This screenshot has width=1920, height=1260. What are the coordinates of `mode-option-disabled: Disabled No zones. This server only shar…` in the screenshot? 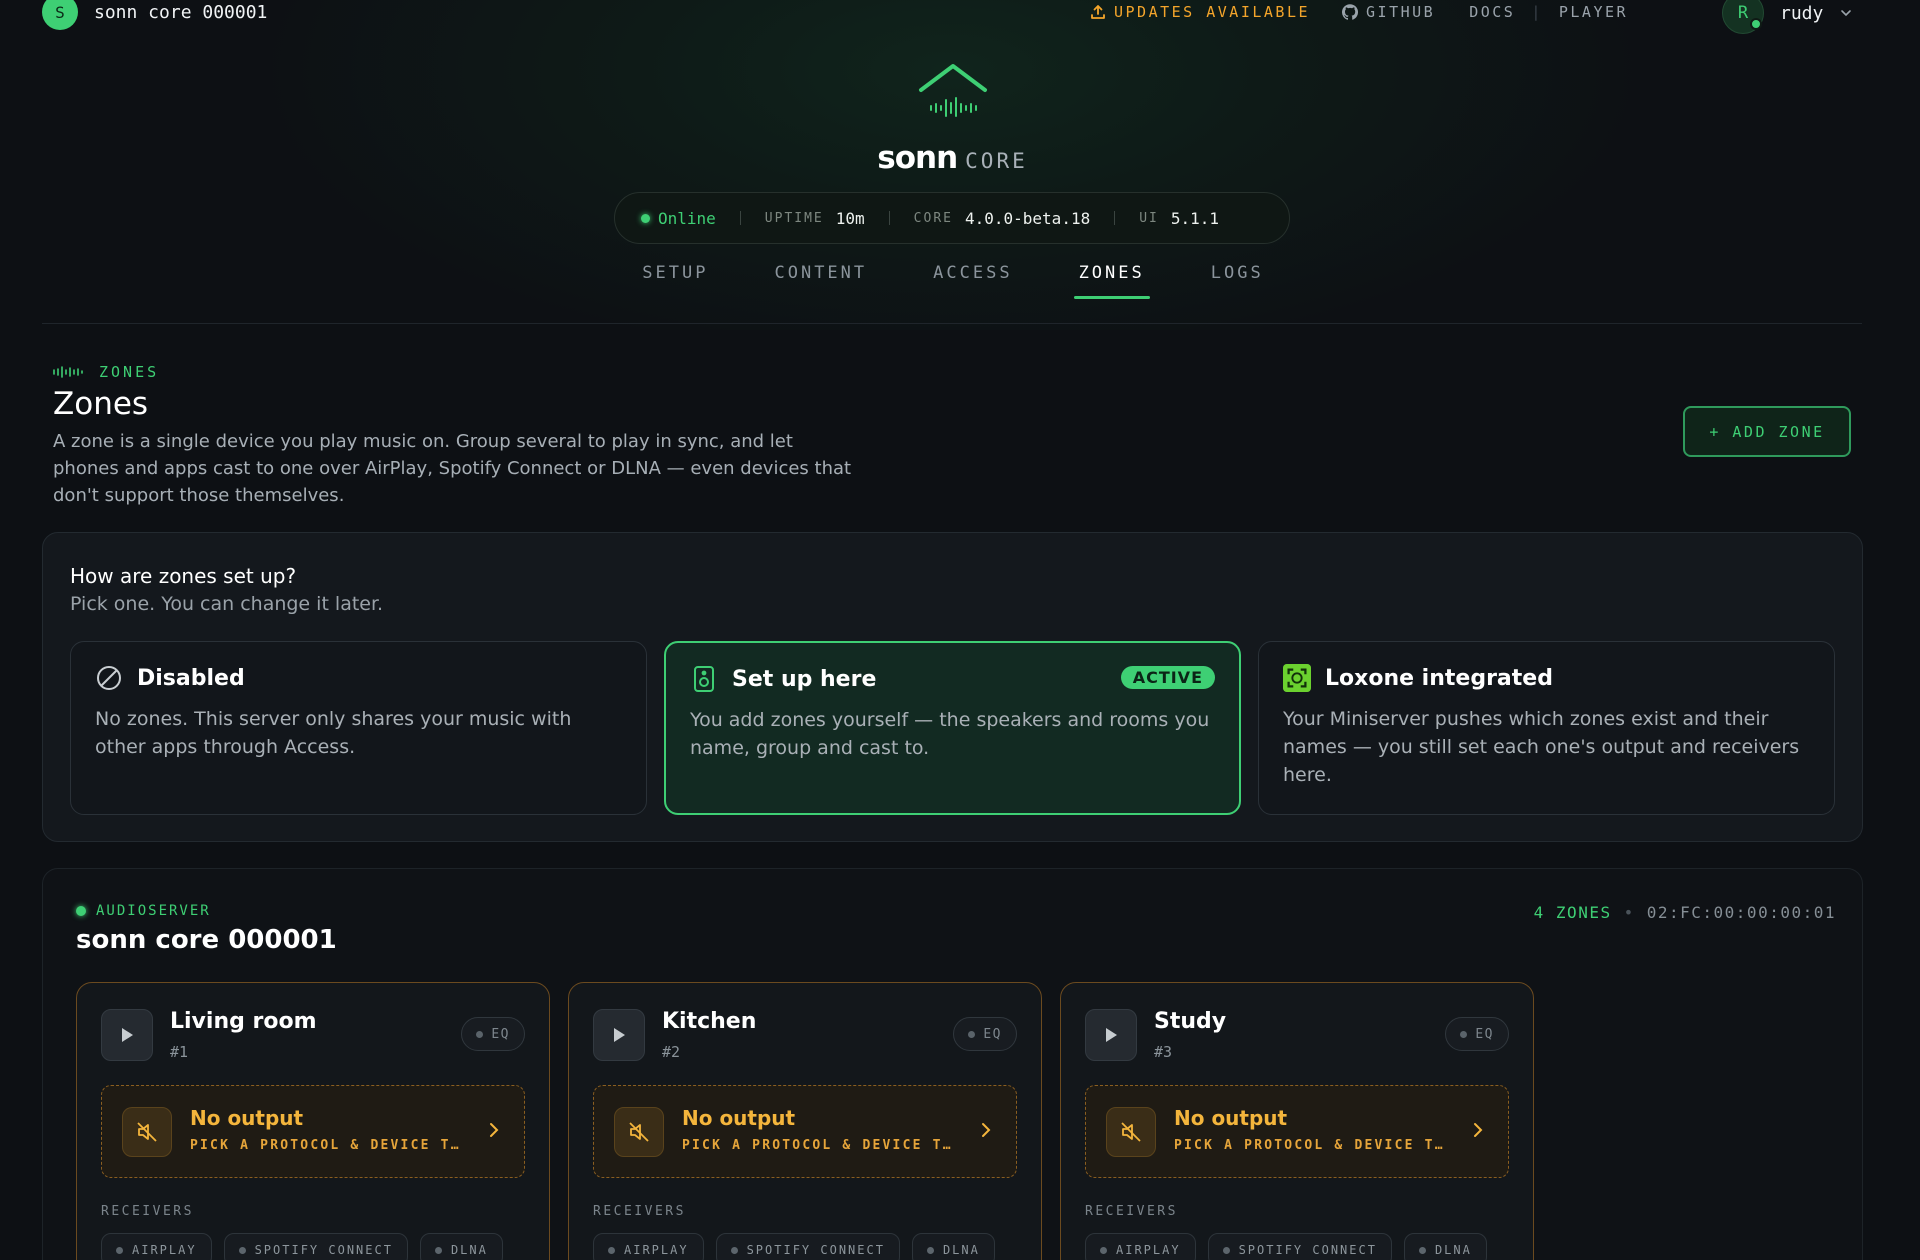 It's located at (358, 728).